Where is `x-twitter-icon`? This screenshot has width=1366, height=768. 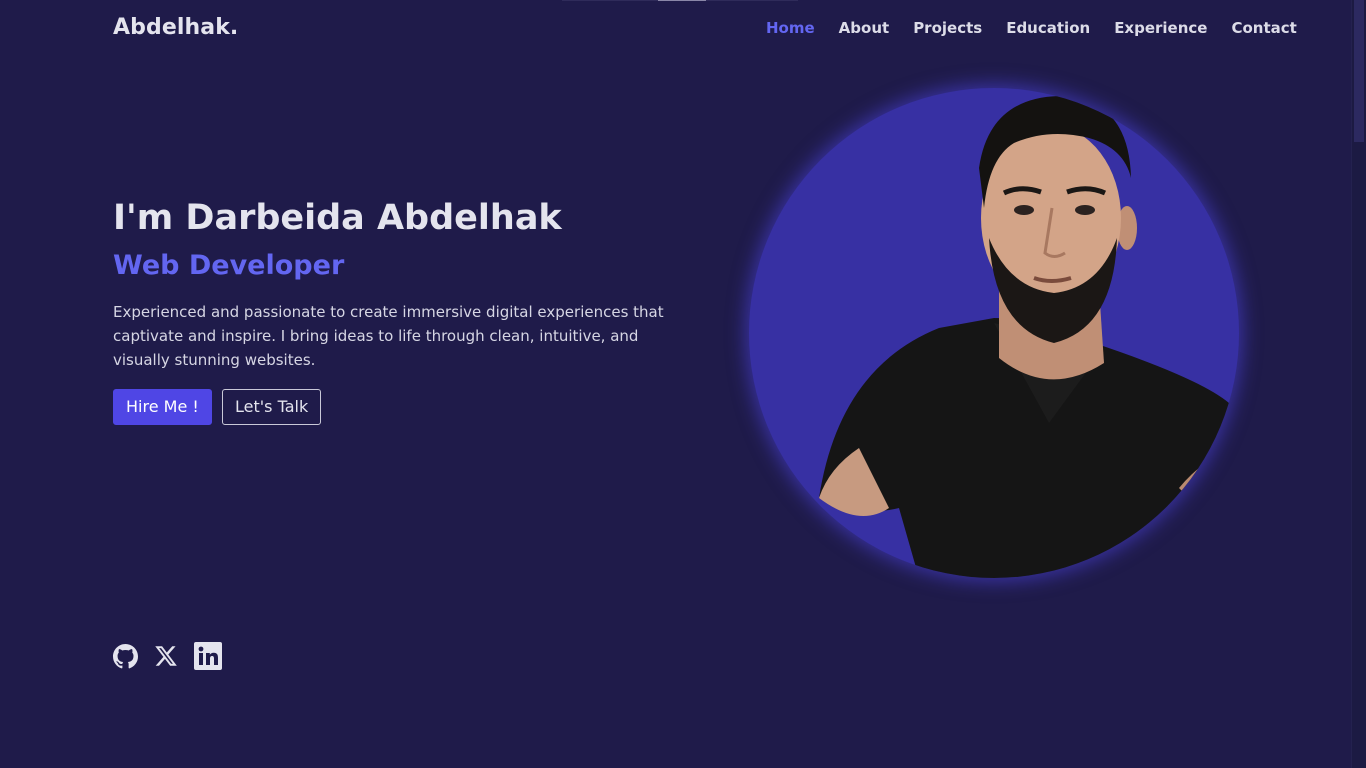 x-twitter-icon is located at coordinates (166, 656).